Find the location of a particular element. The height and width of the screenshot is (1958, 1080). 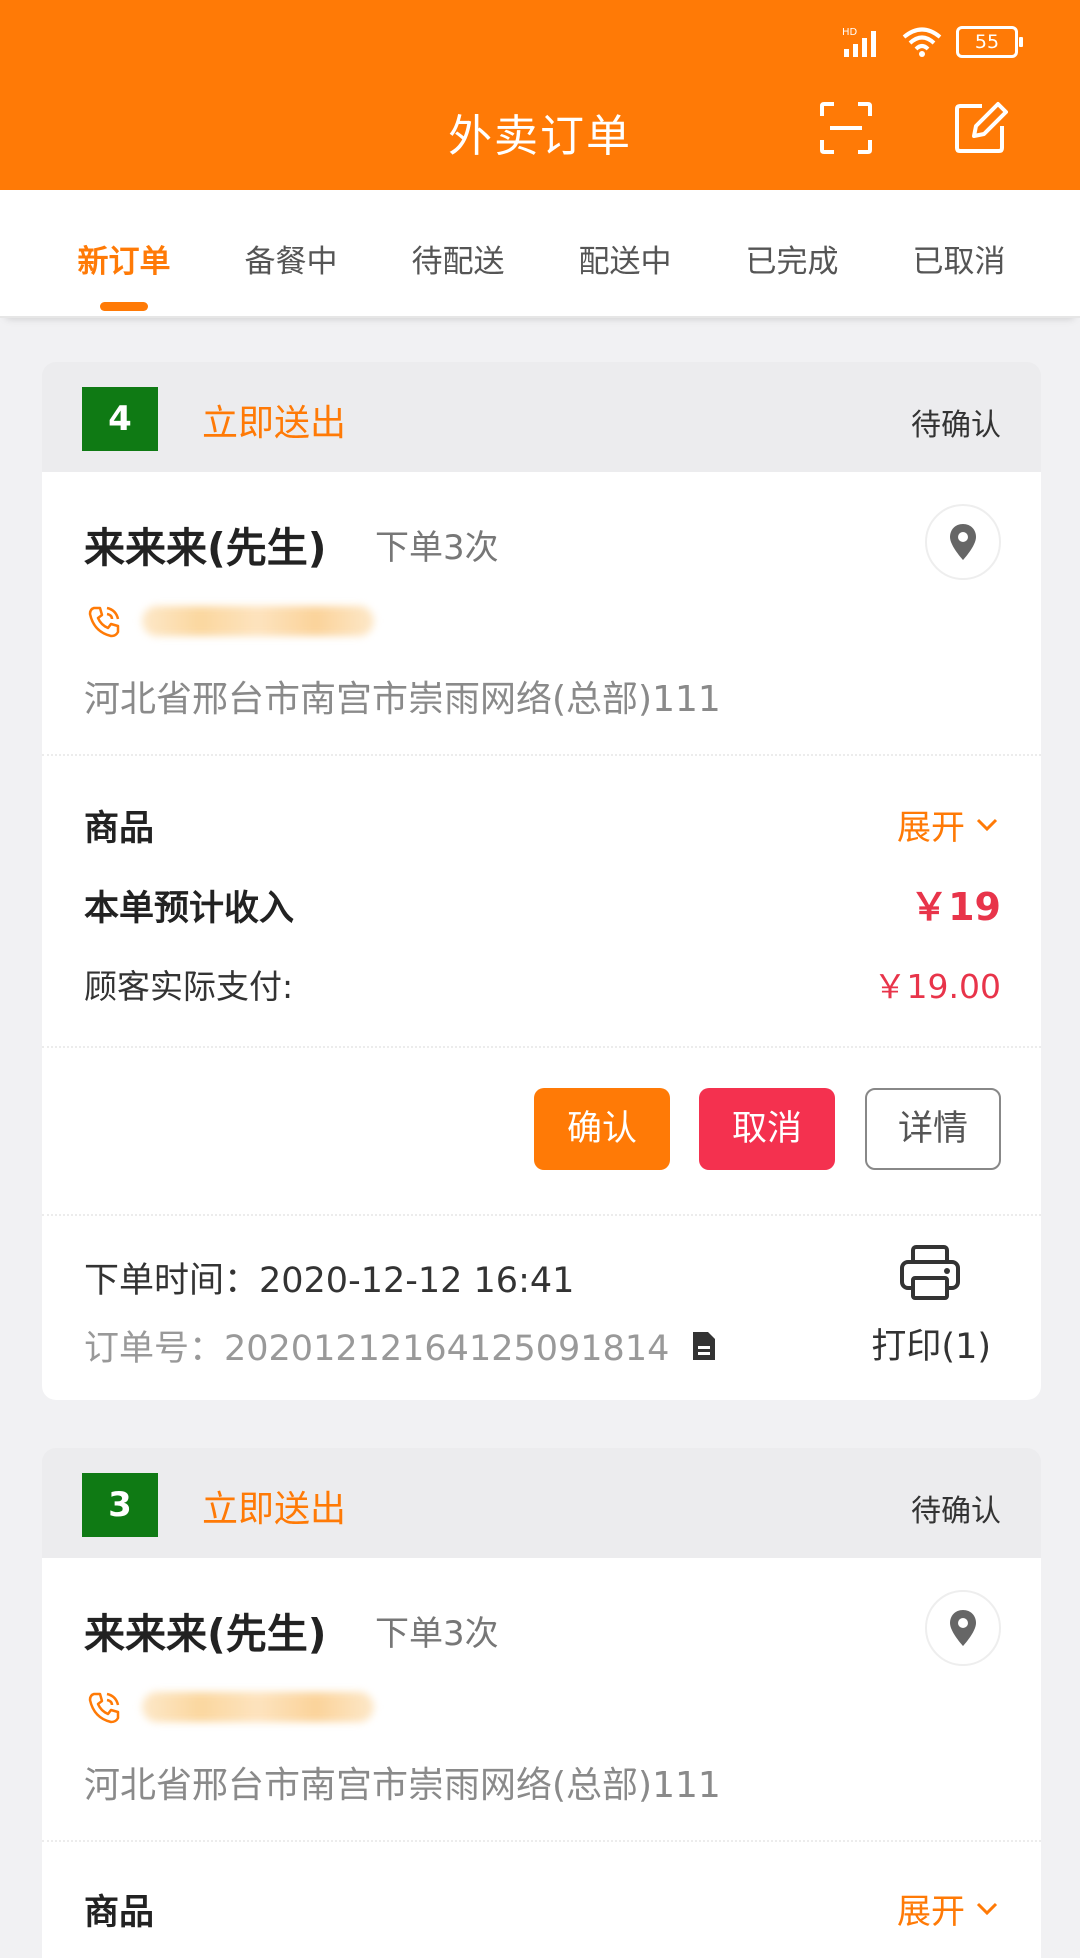

app-header: HD 55 外卖订单 is located at coordinates (540, 95).